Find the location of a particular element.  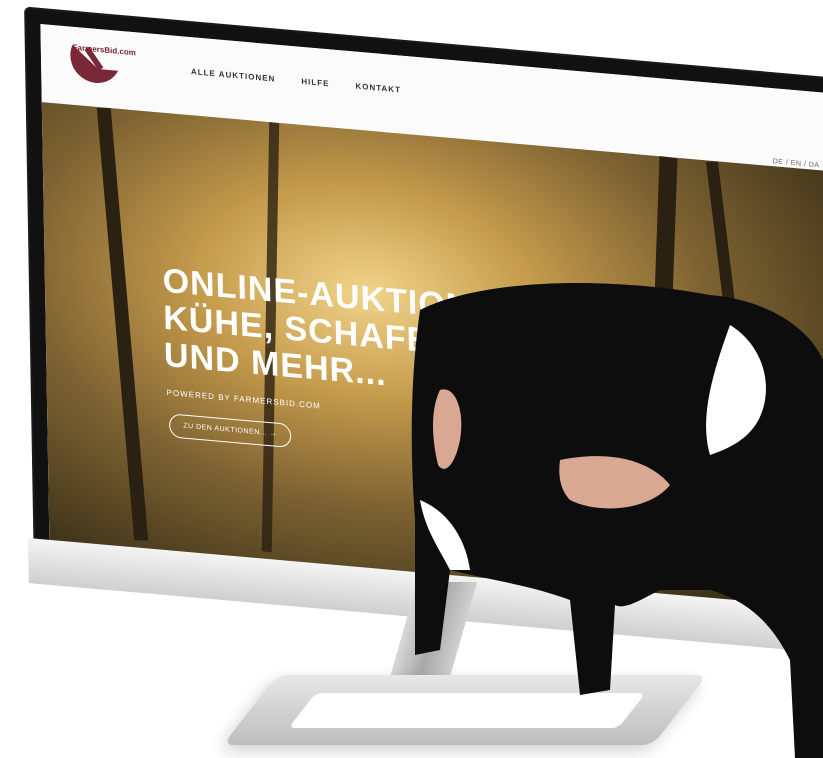

main-nav: ALLE AUKTIONEN HILFE KONTAKT is located at coordinates (296, 80).